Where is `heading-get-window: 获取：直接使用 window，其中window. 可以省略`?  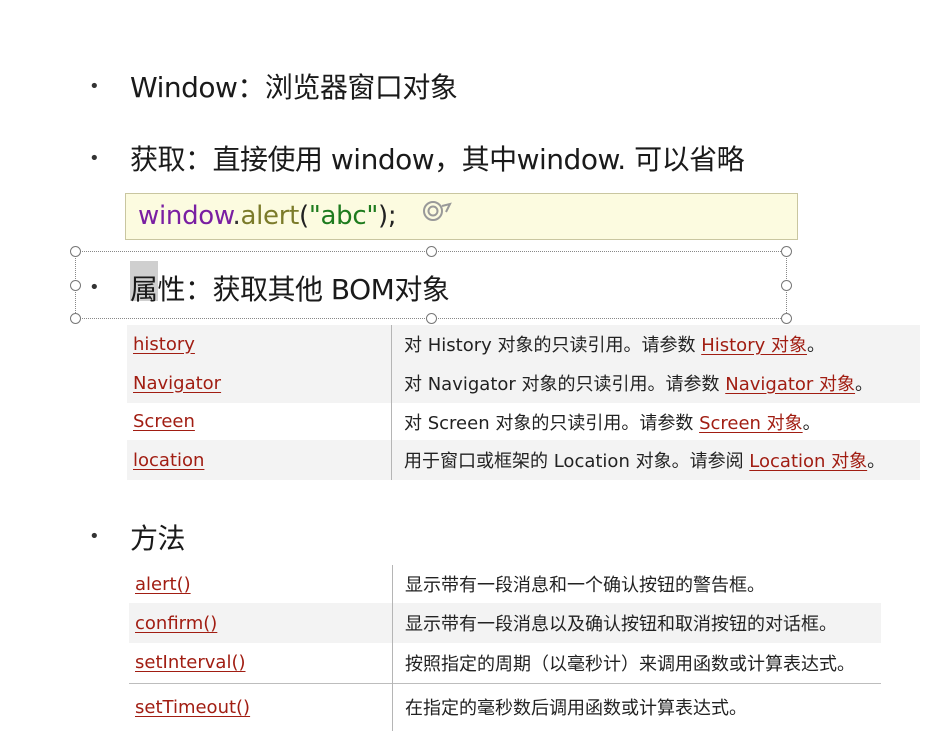 heading-get-window: 获取：直接使用 window，其中window. 可以省略 is located at coordinates (437, 159).